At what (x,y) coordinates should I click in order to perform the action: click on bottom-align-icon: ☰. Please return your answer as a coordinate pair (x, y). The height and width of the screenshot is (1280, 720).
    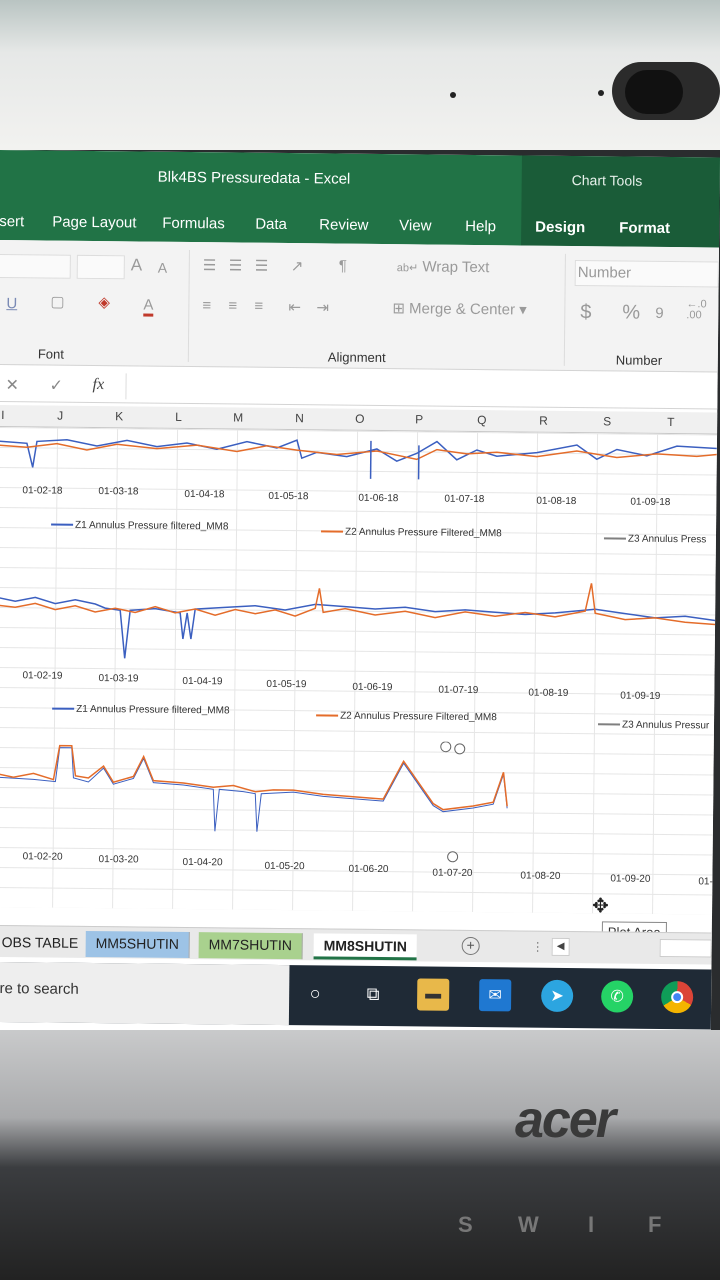
    Looking at the image, I should click on (262, 266).